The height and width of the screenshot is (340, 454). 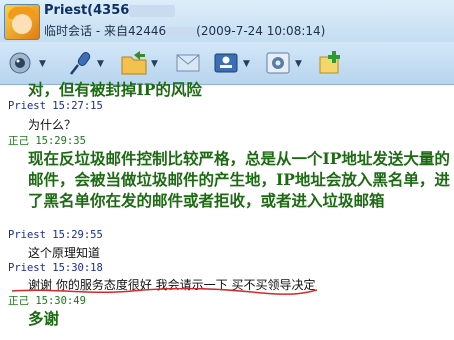 I want to click on message-header: 正己 15:29:35, so click(x=47, y=141).